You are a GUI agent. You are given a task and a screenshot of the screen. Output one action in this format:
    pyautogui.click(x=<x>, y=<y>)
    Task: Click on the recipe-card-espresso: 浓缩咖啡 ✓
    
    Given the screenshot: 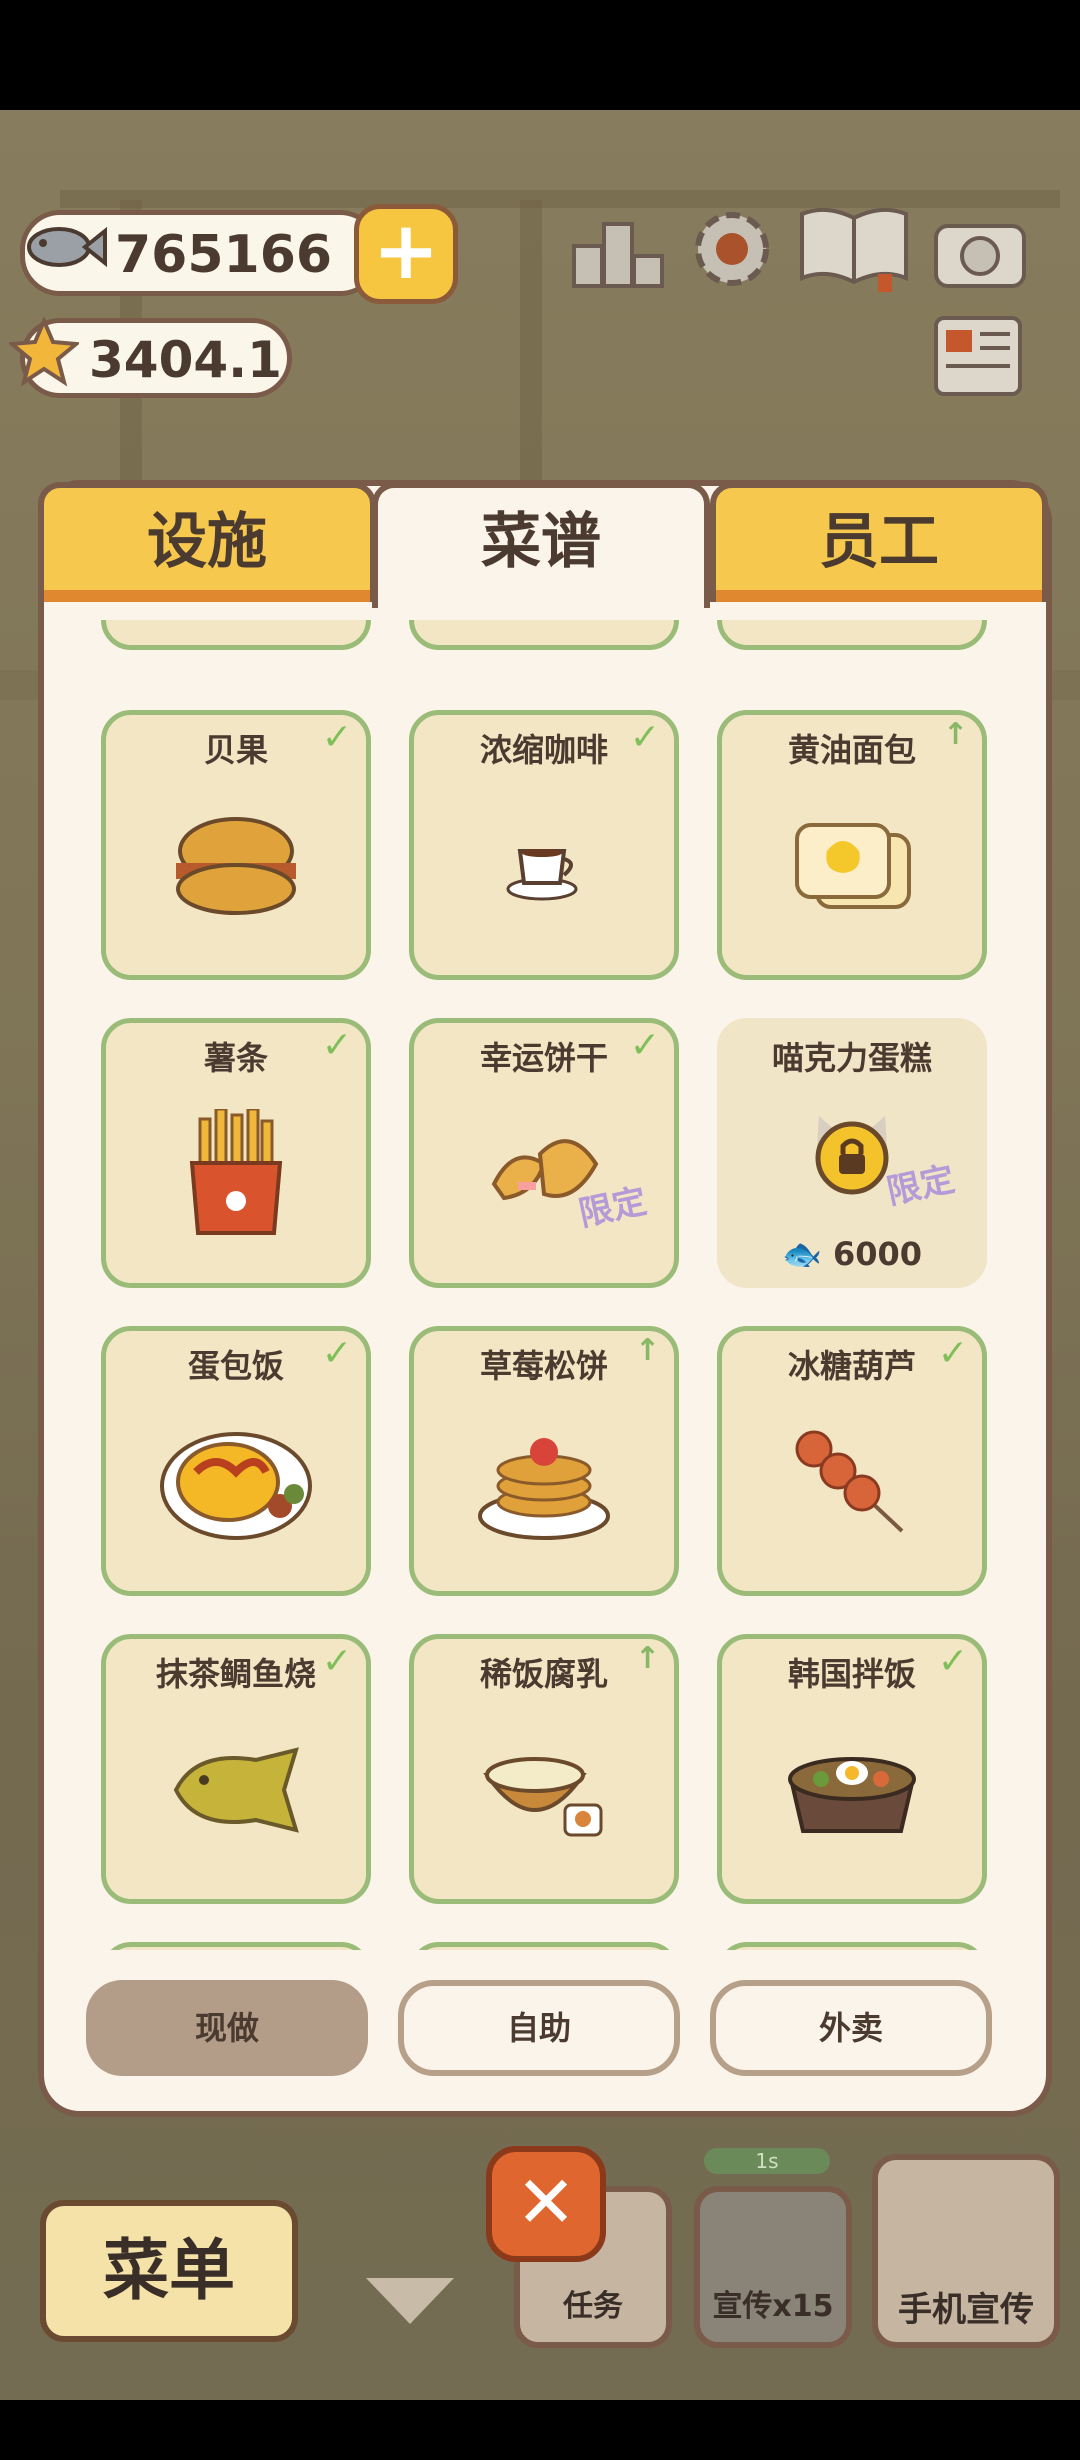 What is the action you would take?
    pyautogui.click(x=544, y=845)
    